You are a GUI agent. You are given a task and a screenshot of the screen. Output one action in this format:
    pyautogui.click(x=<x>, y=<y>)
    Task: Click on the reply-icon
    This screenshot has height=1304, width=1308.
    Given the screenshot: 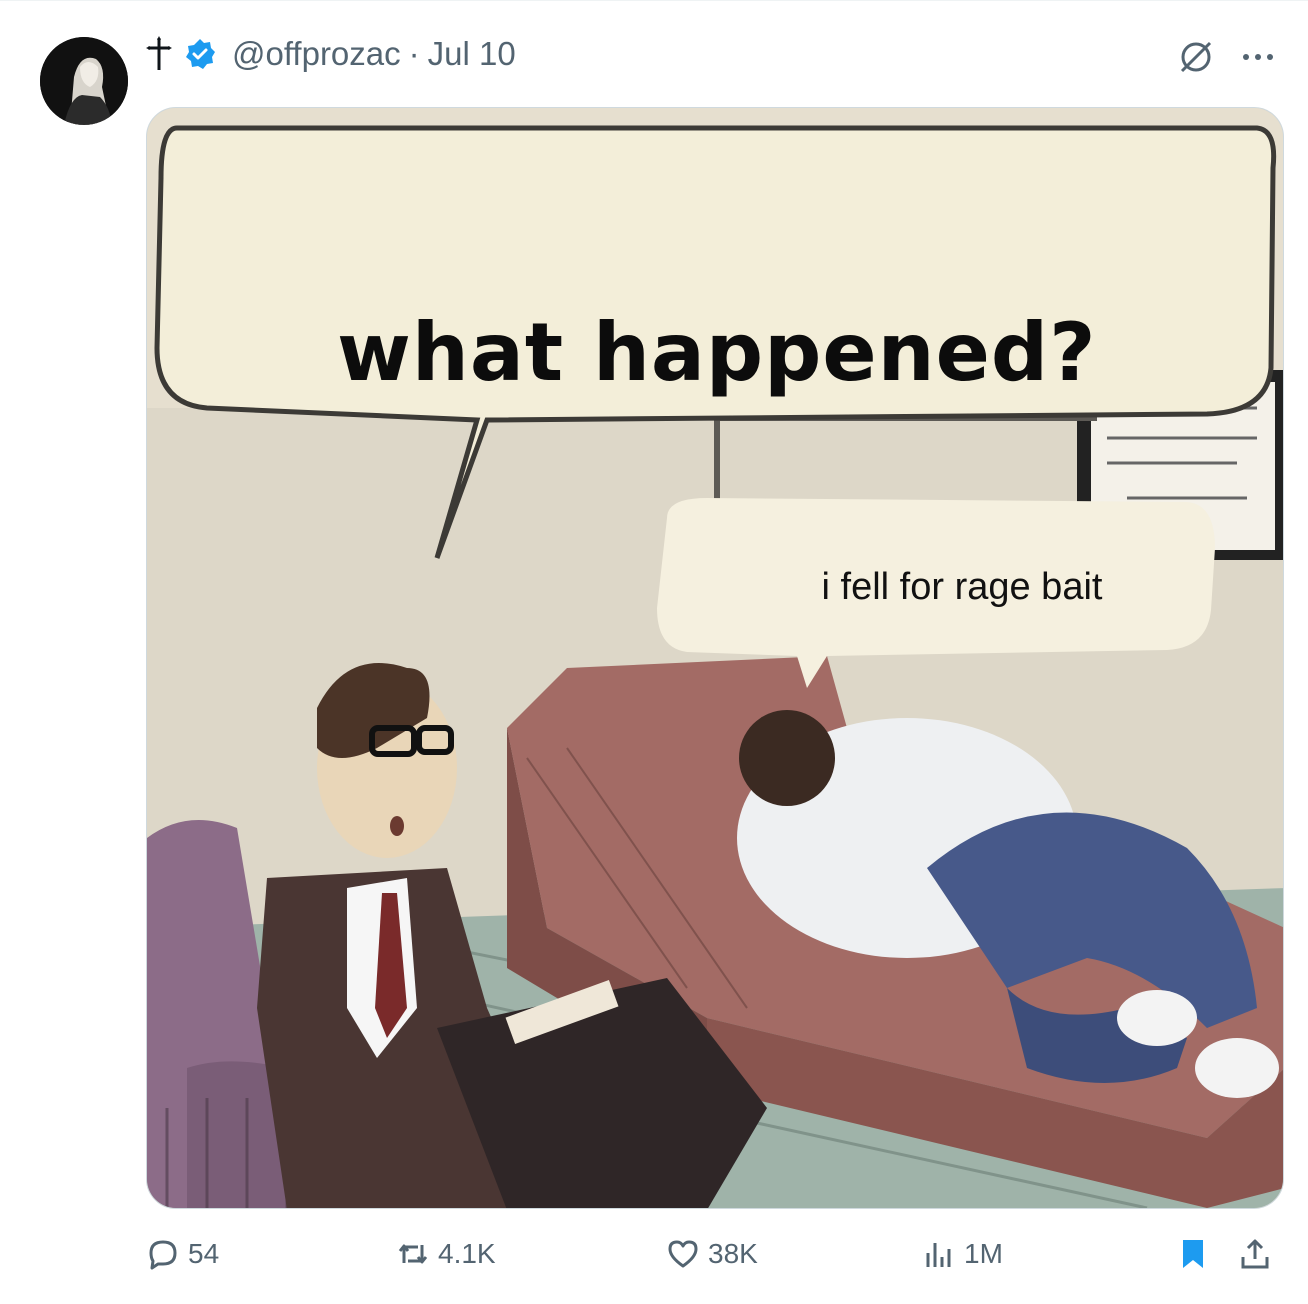 What is the action you would take?
    pyautogui.click(x=163, y=1255)
    